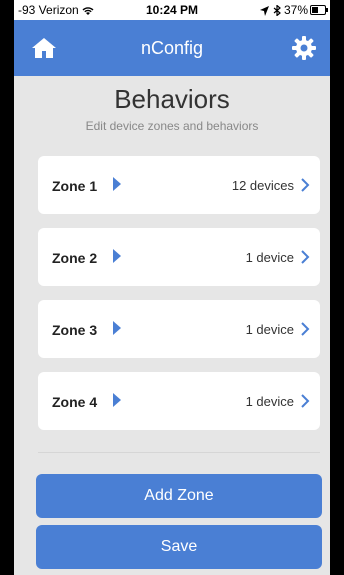 The width and height of the screenshot is (344, 575). I want to click on zone-card-4: Zone 4 1 device, so click(179, 401).